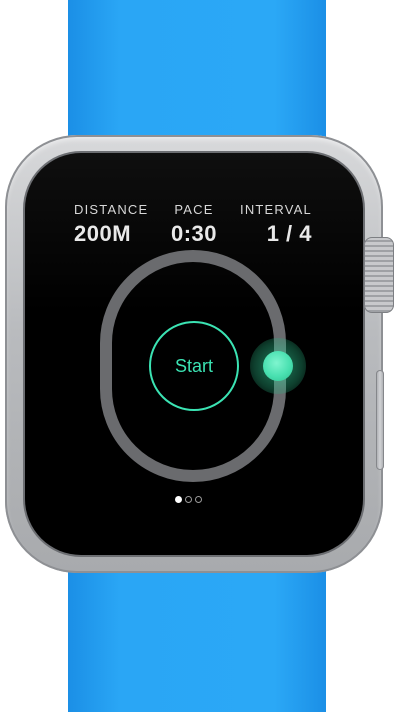 This screenshot has width=400, height=712. I want to click on pace-label: PACE, so click(194, 209).